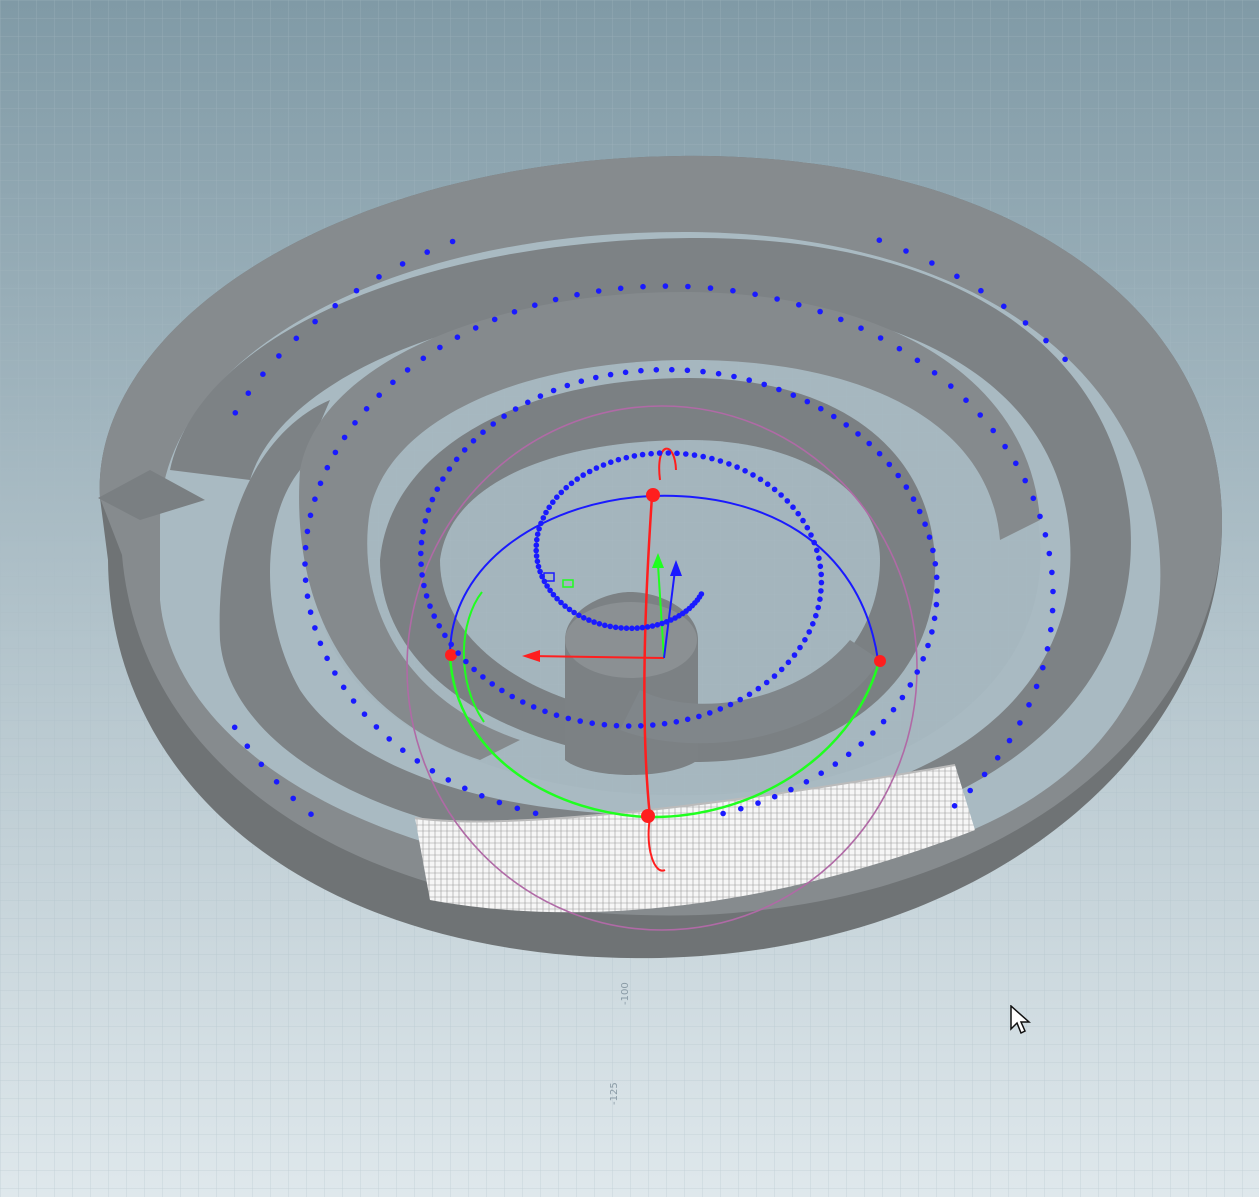 Image resolution: width=1259 pixels, height=1197 pixels. Describe the element at coordinates (451, 655) in the screenshot. I see `handle-left` at that location.